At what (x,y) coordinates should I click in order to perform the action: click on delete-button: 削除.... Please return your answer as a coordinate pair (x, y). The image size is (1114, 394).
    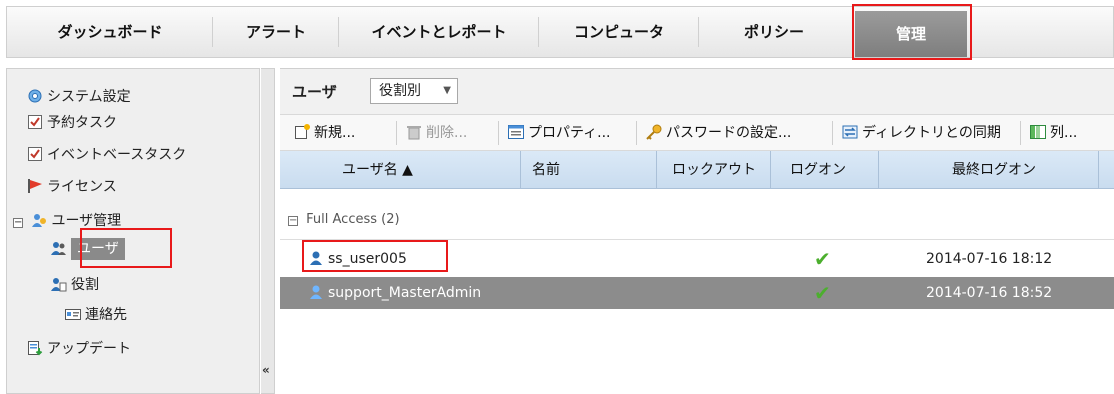
    Looking at the image, I should click on (436, 133).